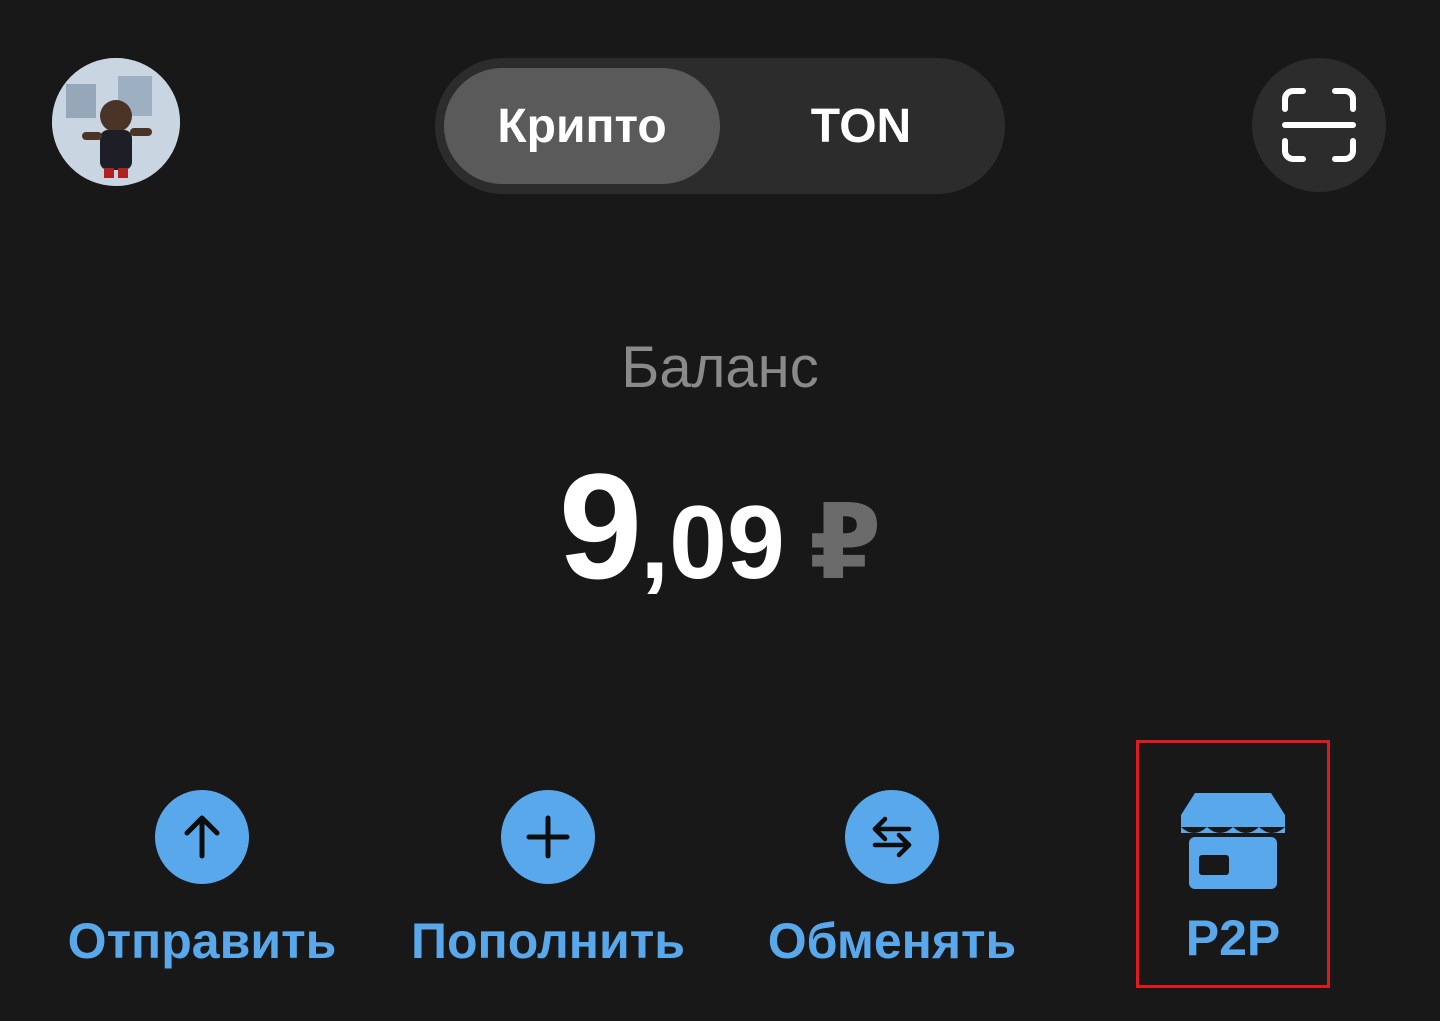 This screenshot has width=1440, height=1021. What do you see at coordinates (202, 941) in the screenshot?
I see `send-label: Отправить` at bounding box center [202, 941].